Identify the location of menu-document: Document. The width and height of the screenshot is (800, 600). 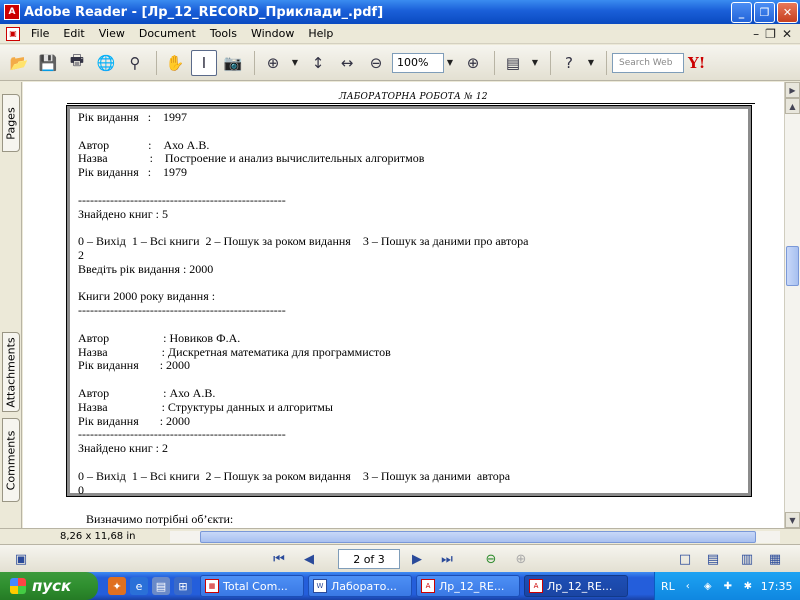
(167, 33).